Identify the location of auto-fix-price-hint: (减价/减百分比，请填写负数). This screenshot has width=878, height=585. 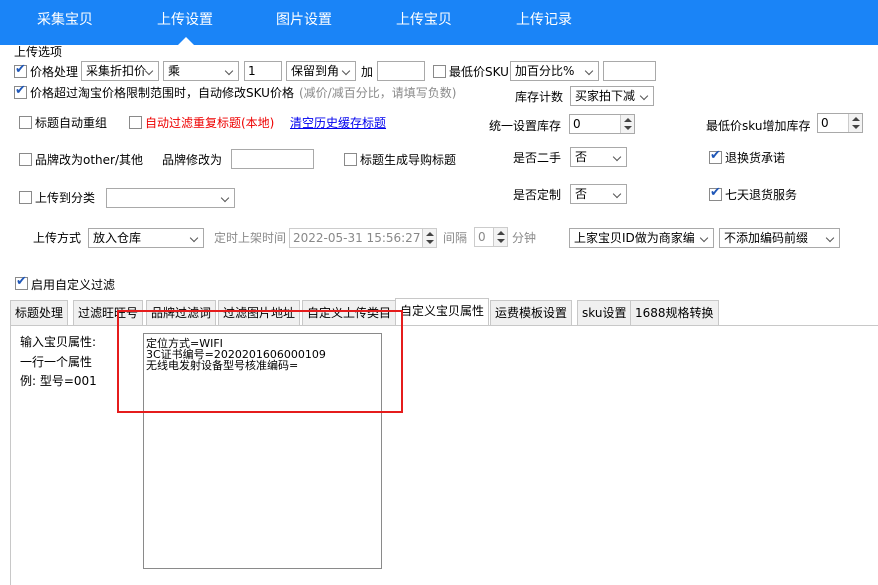
(378, 93).